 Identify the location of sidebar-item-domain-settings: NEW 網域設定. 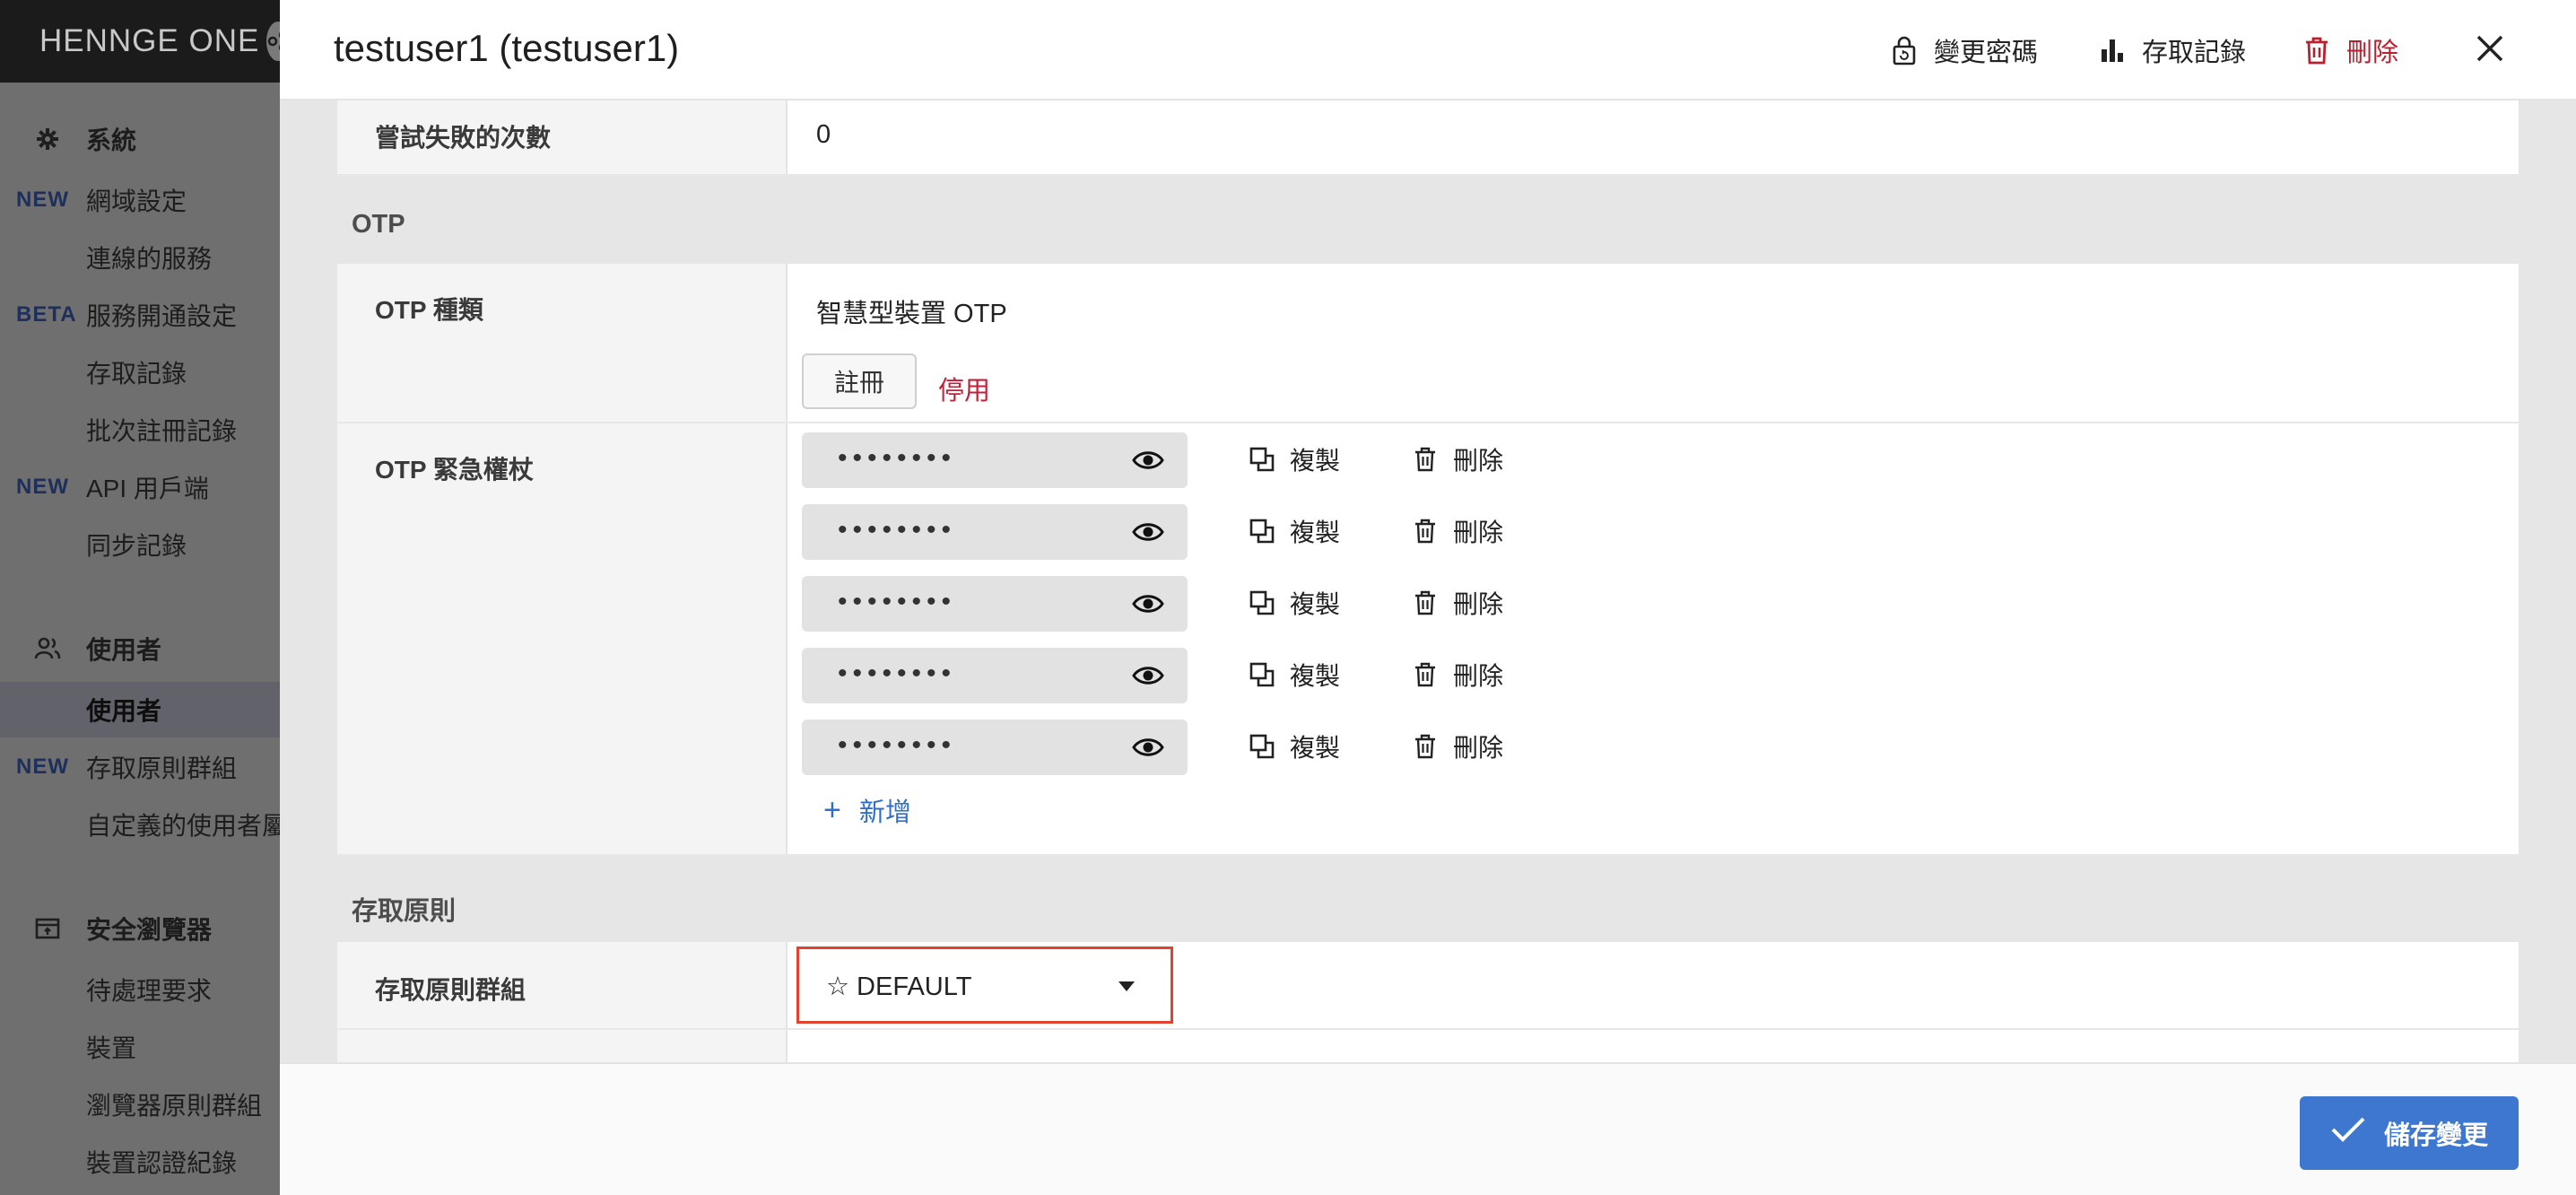
(140, 200).